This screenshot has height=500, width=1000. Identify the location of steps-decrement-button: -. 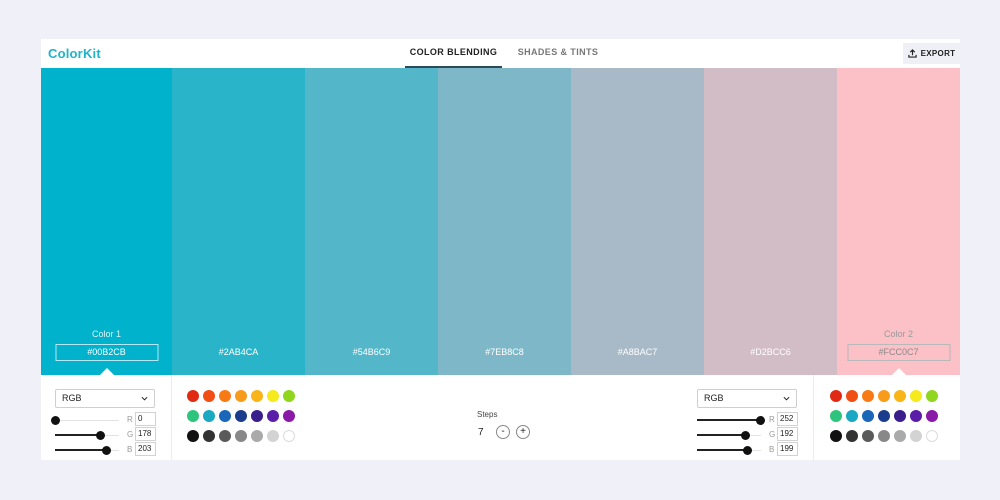
(503, 432).